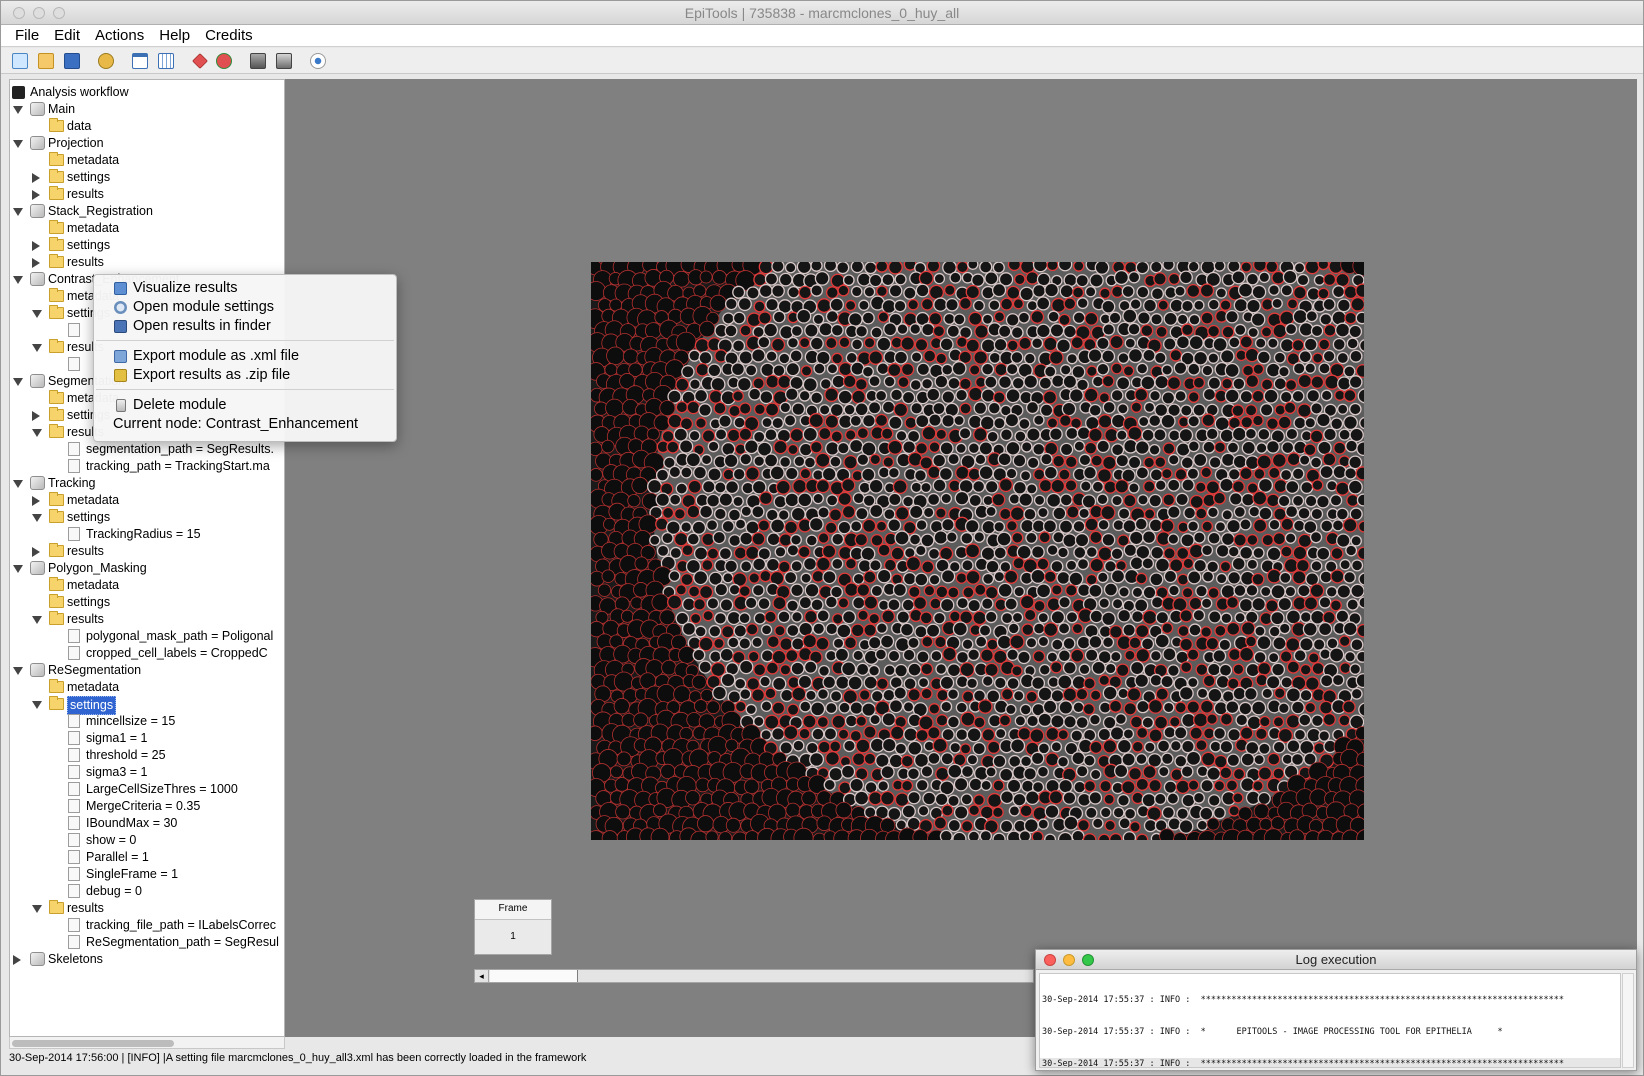  I want to click on tree-node: threshold = 25, so click(147, 755).